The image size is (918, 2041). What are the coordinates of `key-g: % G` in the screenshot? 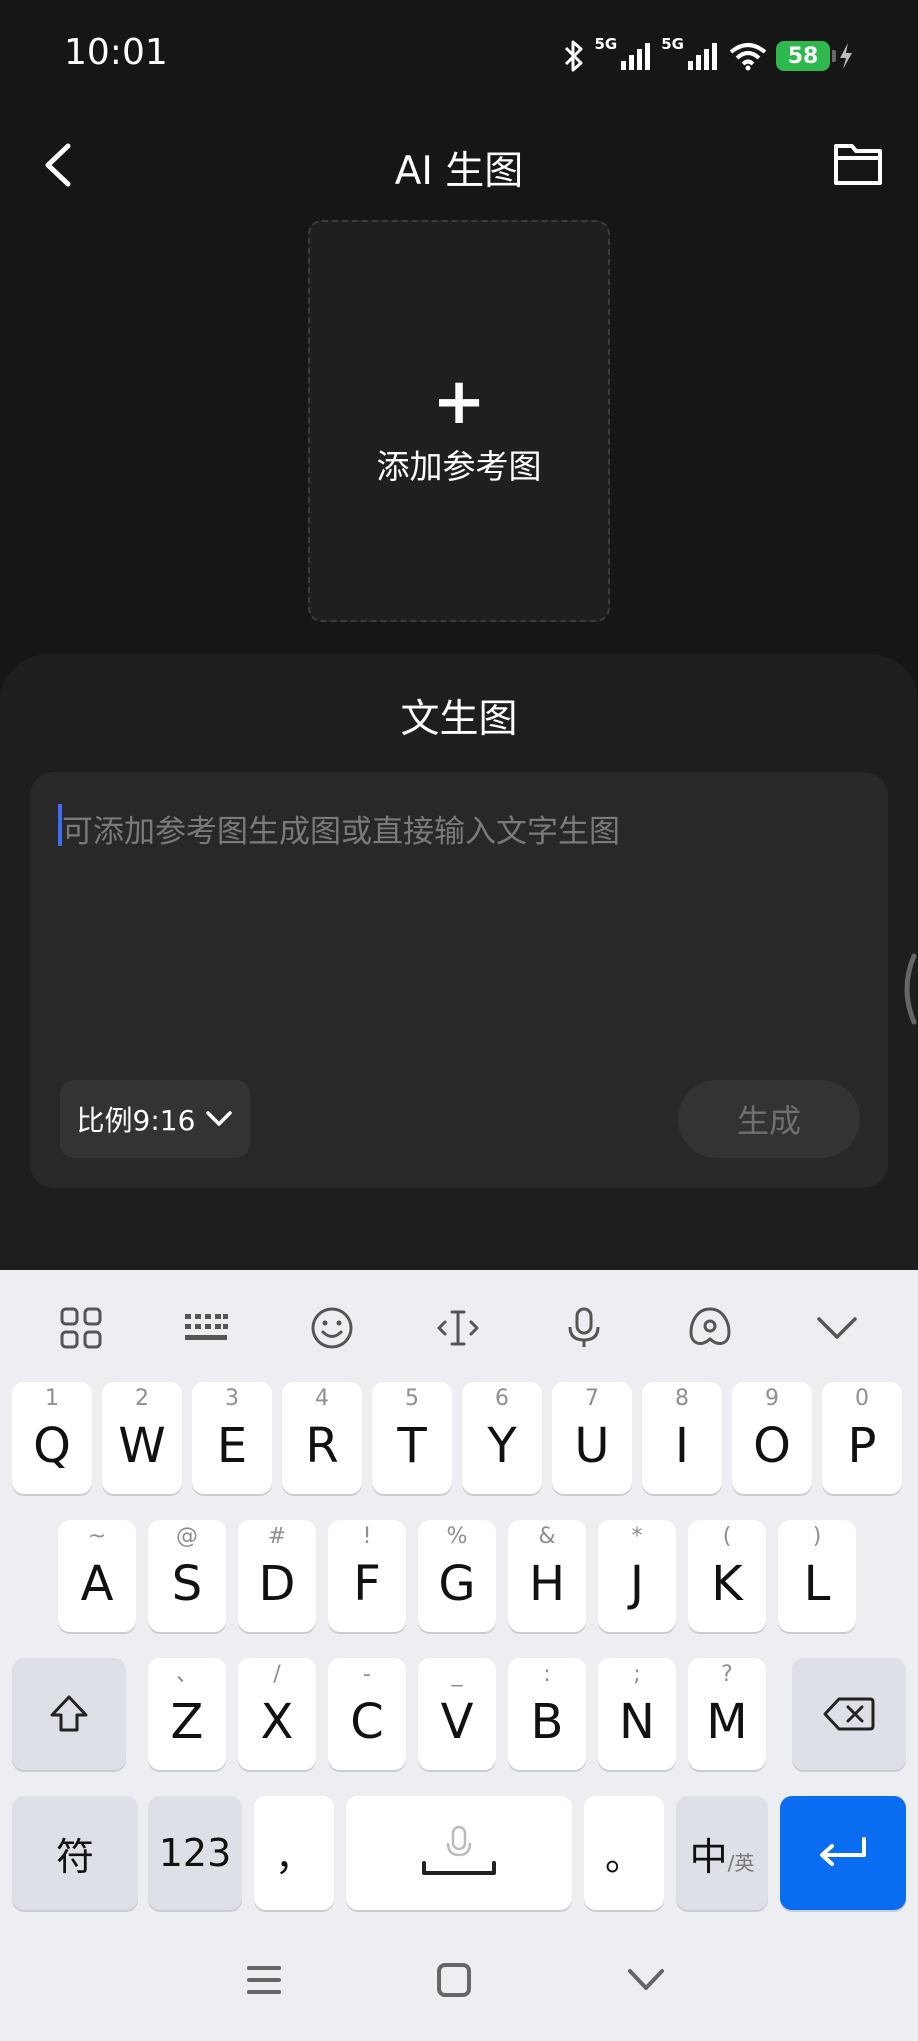 It's located at (457, 1576).